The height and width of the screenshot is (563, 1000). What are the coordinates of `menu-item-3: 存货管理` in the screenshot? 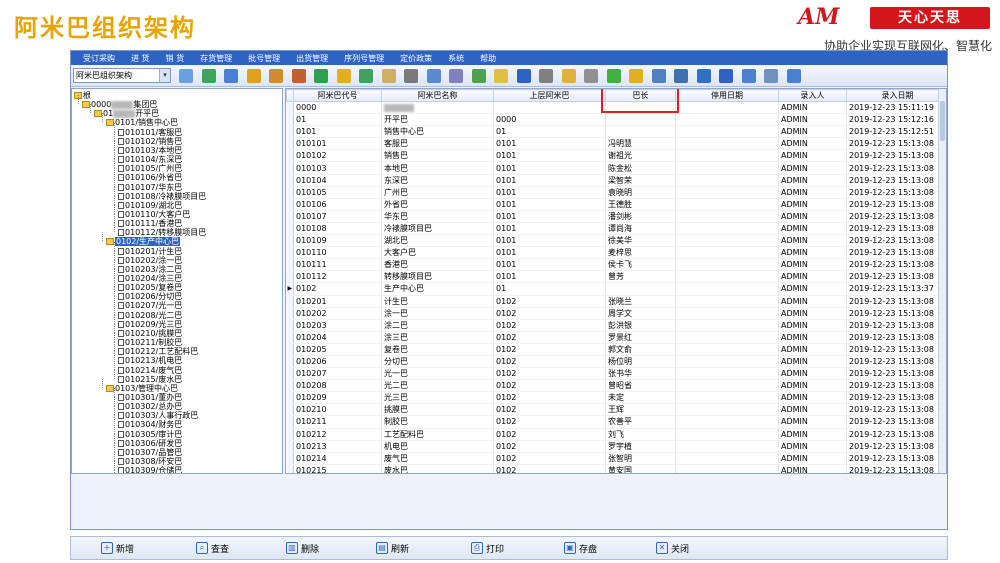 It's located at (216, 58).